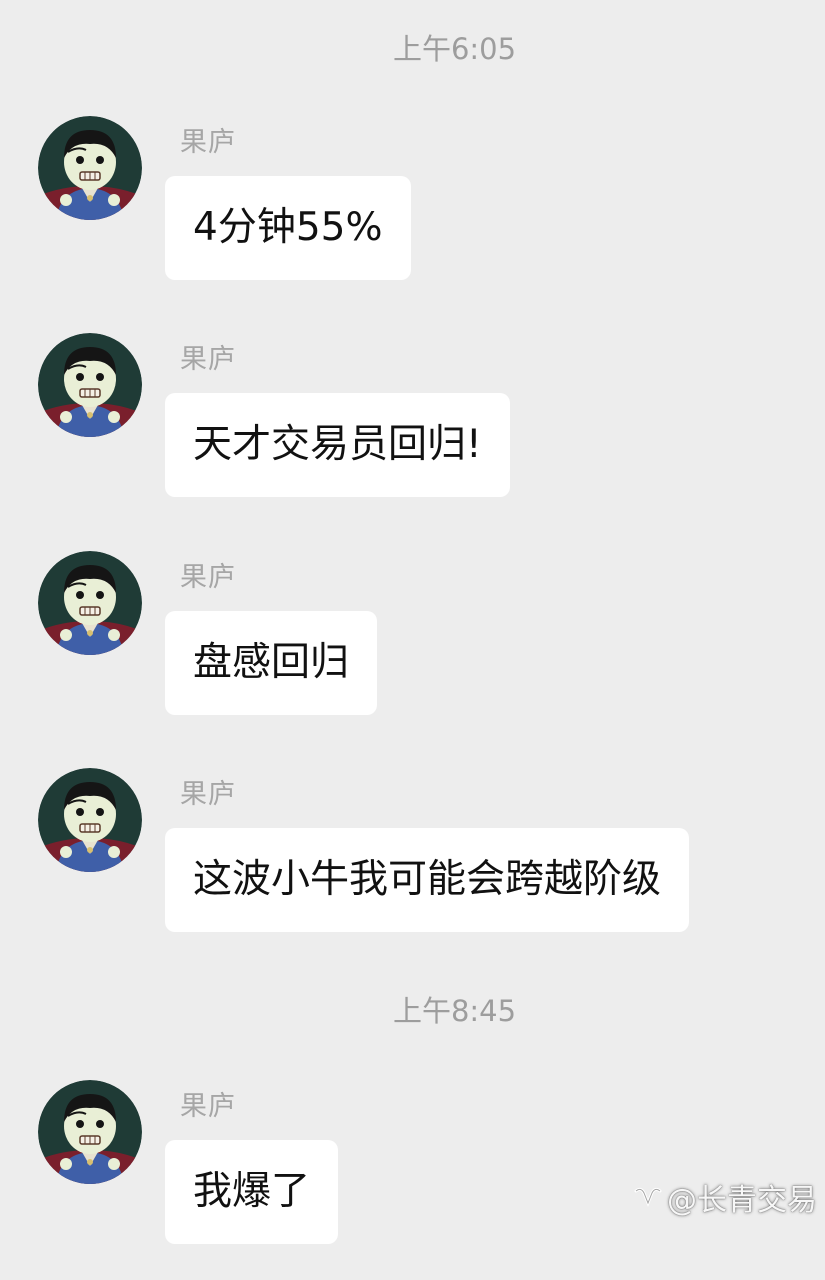  I want to click on watermark: @长青交易, so click(725, 1197).